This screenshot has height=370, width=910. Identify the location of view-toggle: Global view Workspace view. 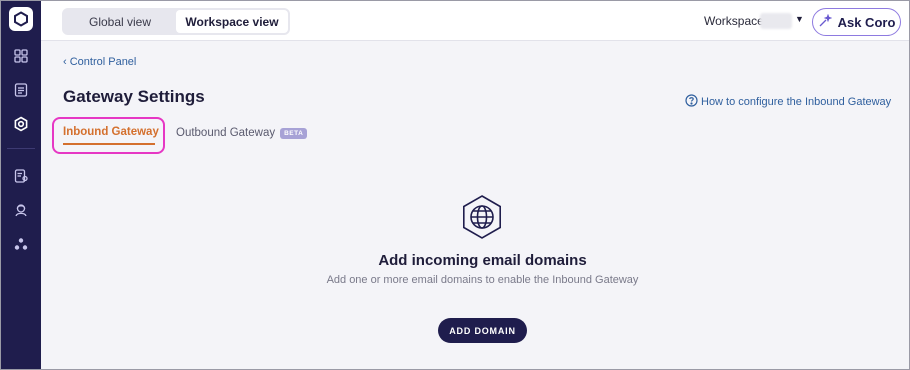
(176, 21).